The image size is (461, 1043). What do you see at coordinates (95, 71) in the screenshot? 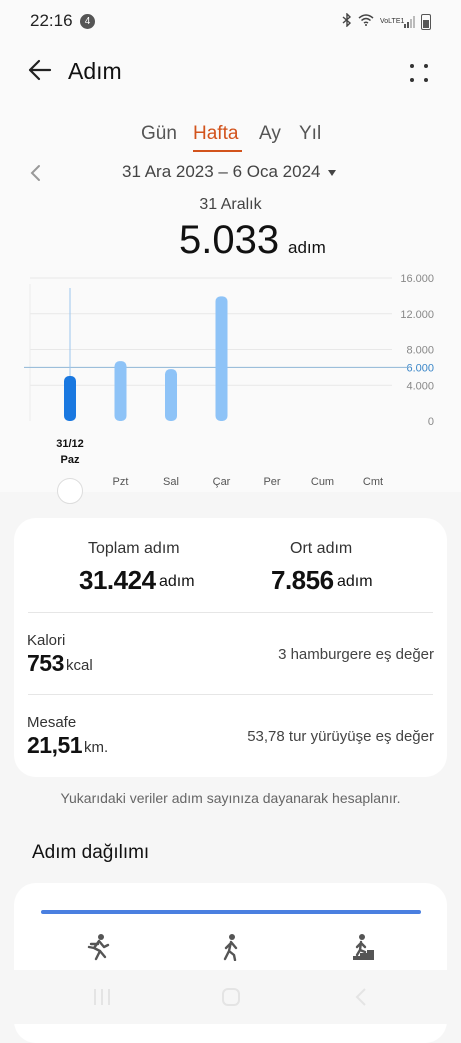
I see `page-title: Adım` at bounding box center [95, 71].